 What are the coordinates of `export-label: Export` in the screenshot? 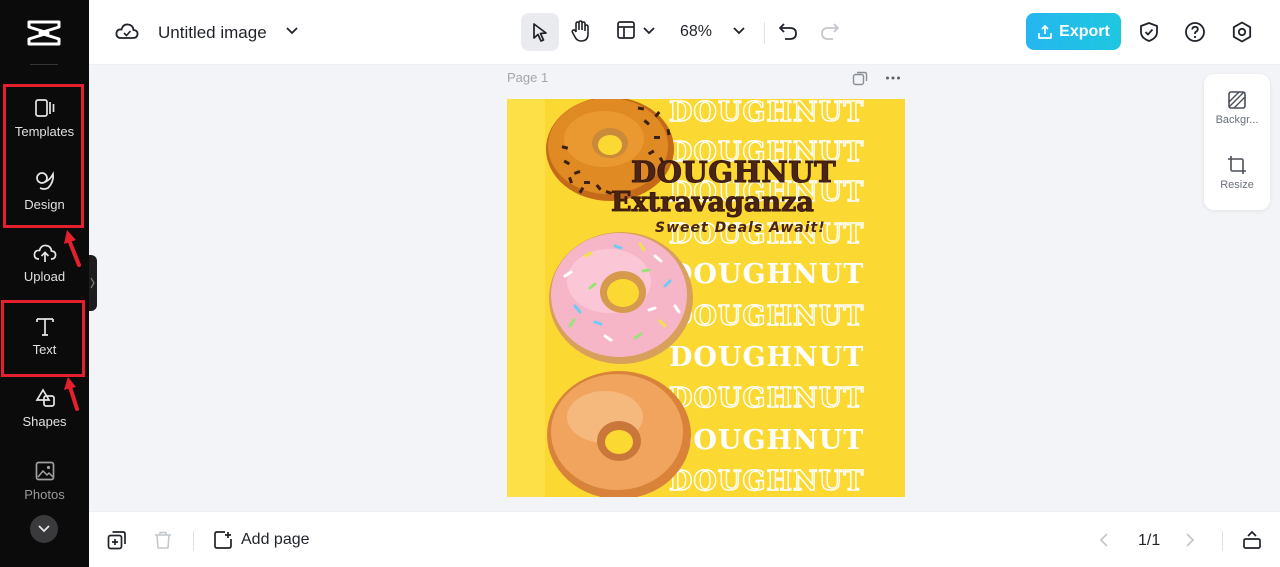 It's located at (1084, 31).